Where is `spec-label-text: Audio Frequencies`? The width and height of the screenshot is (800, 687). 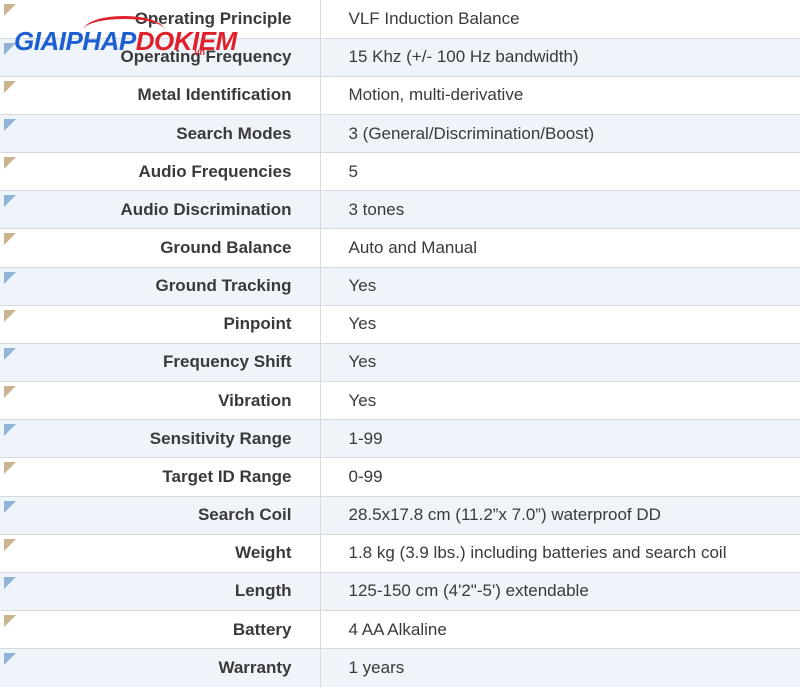 spec-label-text: Audio Frequencies is located at coordinates (215, 171).